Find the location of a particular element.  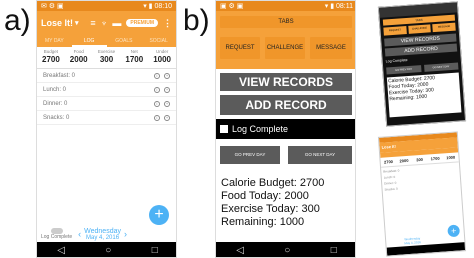

exercise-today-text: Exercise Today: 300 is located at coordinates (270, 209).